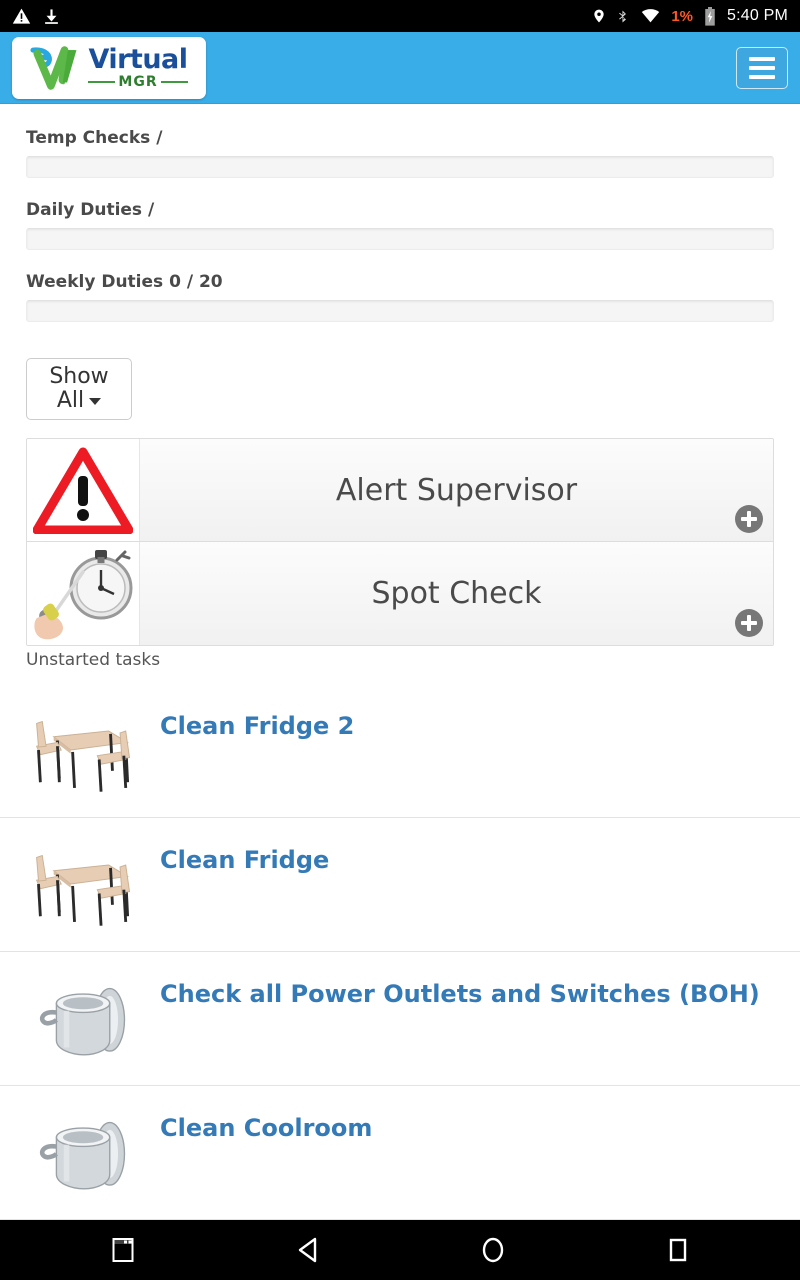 Image resolution: width=800 pixels, height=1280 pixels. I want to click on filter-section: Show All, so click(400, 389).